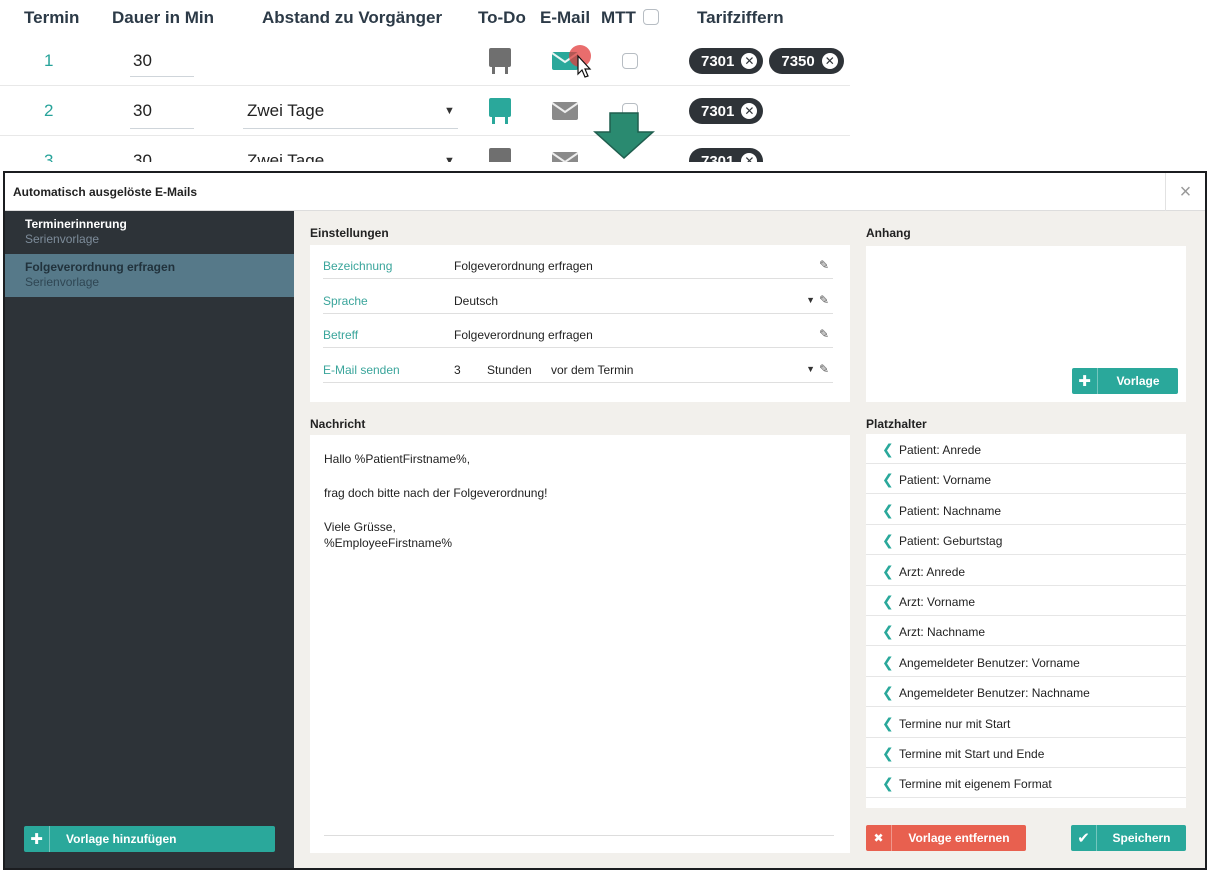  I want to click on abstand-underline, so click(350, 128).